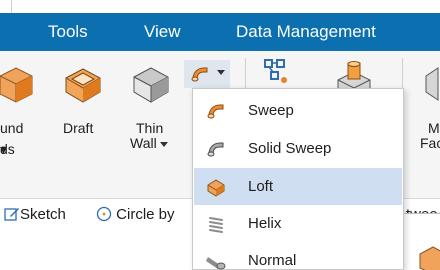 The width and height of the screenshot is (440, 270). What do you see at coordinates (221, 72) in the screenshot?
I see `sweep-caret-icon` at bounding box center [221, 72].